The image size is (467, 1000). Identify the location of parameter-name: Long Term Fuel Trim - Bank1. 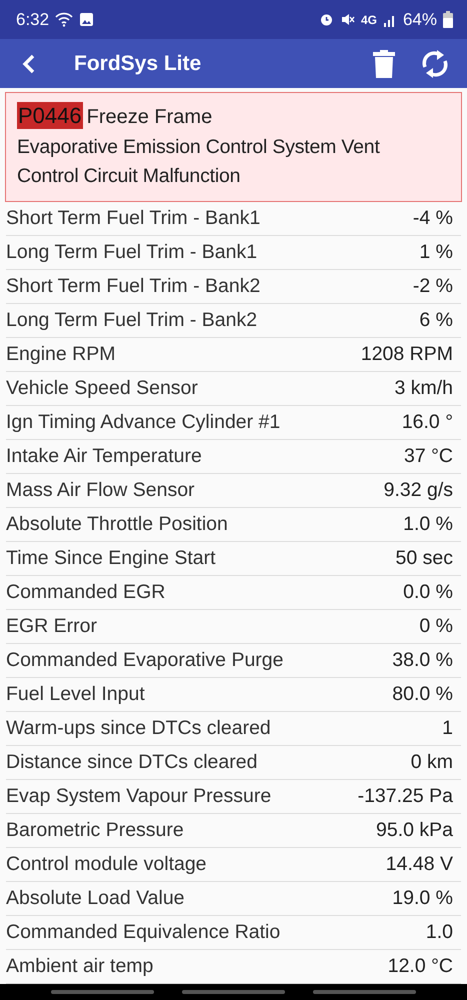
(132, 252).